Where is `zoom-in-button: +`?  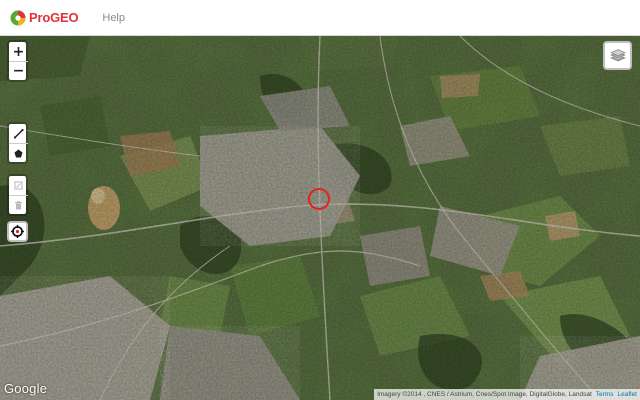
zoom-in-button: + is located at coordinates (18, 51).